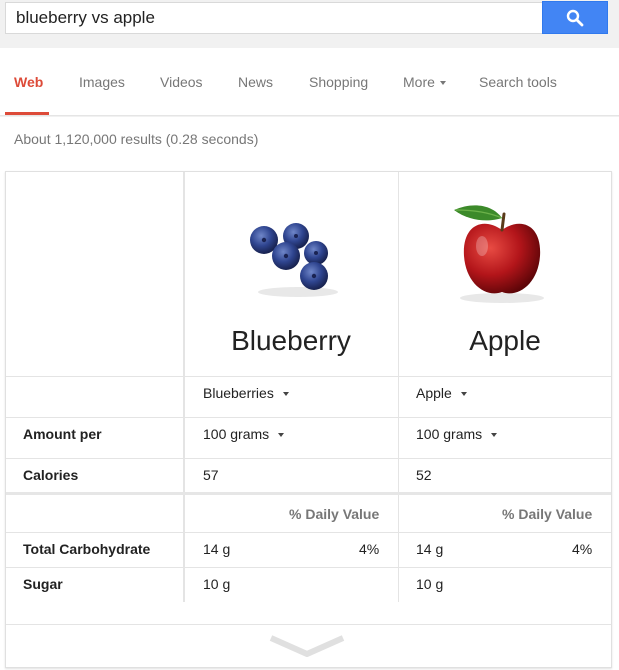 This screenshot has width=619, height=670. I want to click on tab-shopping: Shopping, so click(338, 82).